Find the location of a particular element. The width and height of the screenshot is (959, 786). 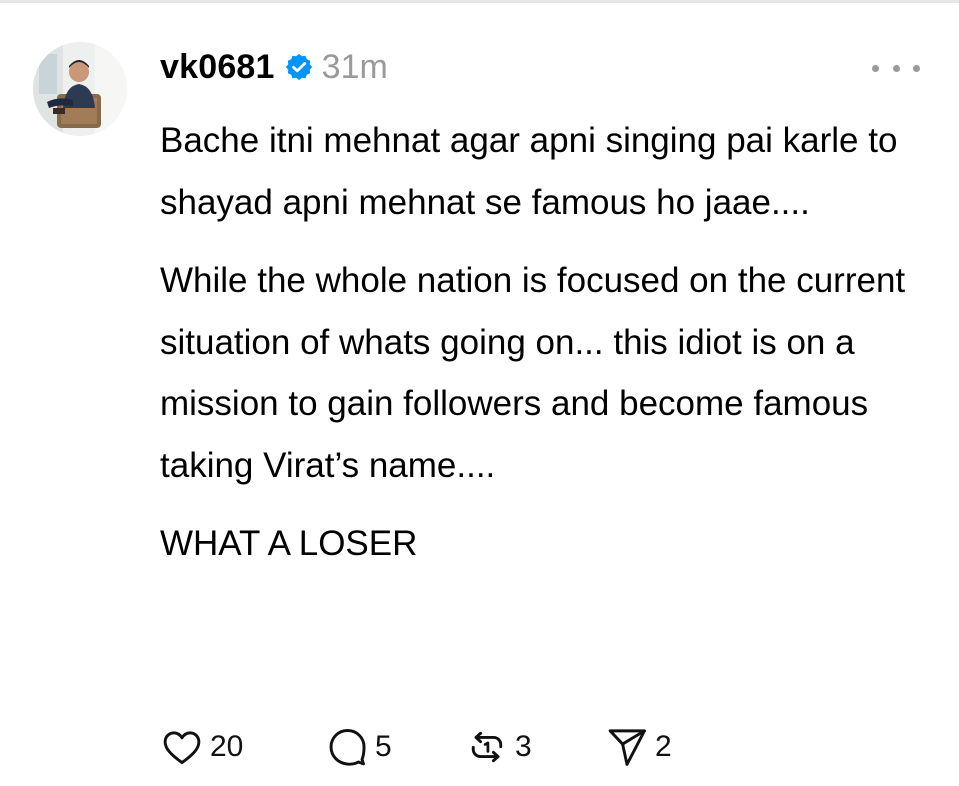

comment-button: 5 is located at coordinates (395, 747).